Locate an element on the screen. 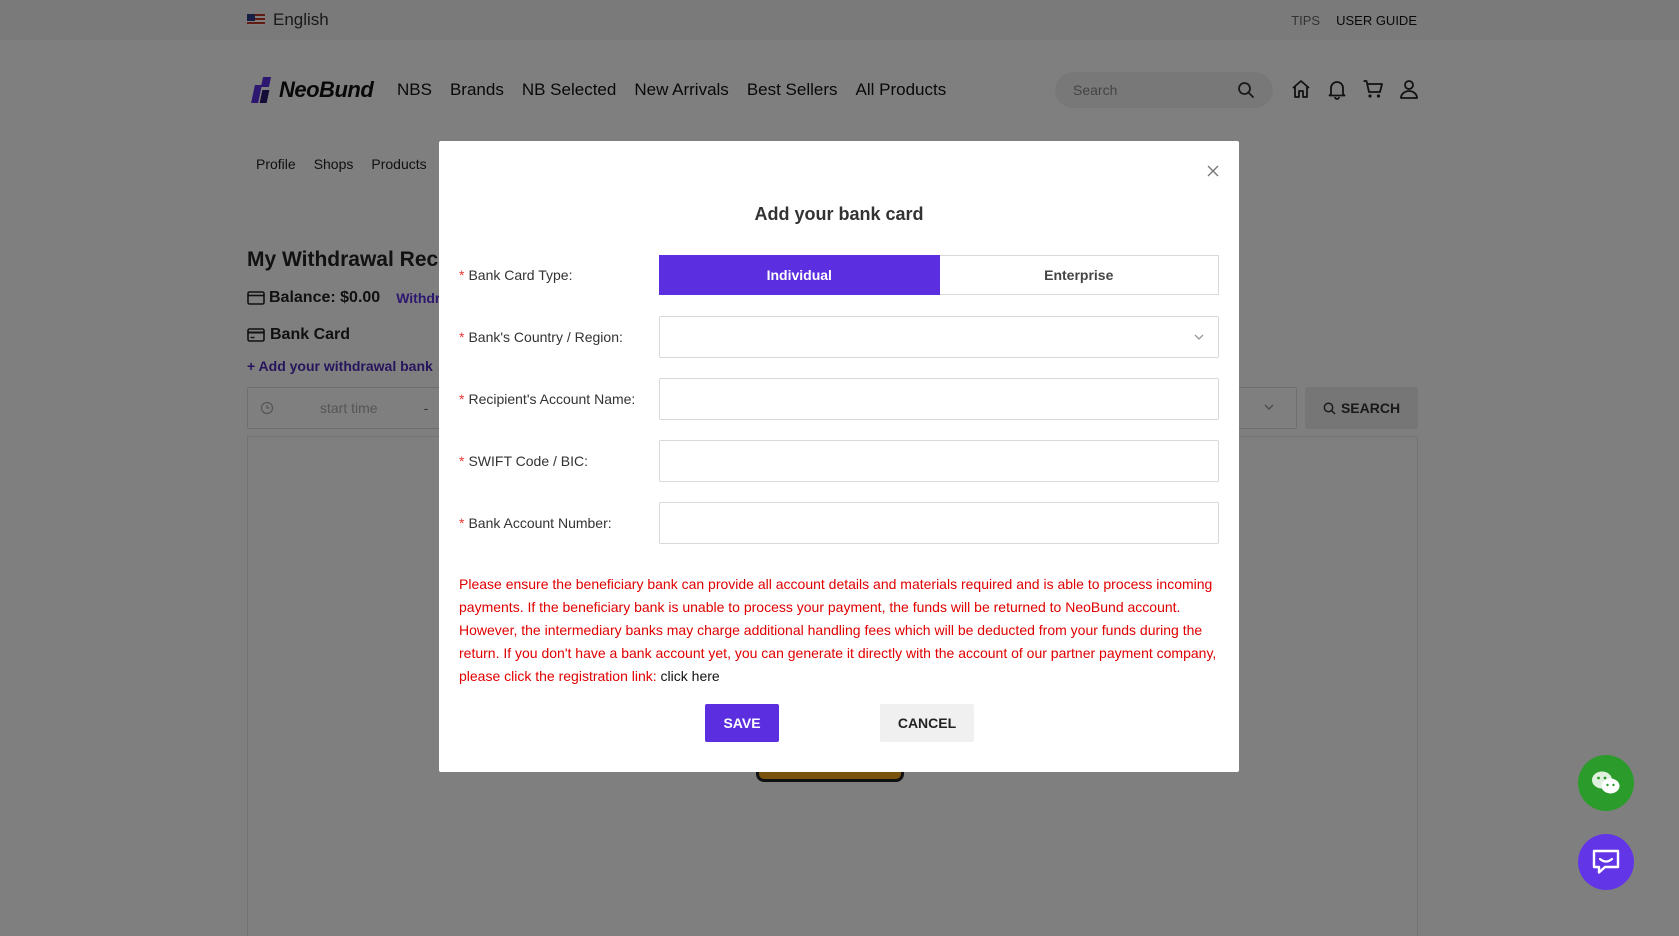 This screenshot has width=1679, height=936. wechat-button is located at coordinates (1606, 783).